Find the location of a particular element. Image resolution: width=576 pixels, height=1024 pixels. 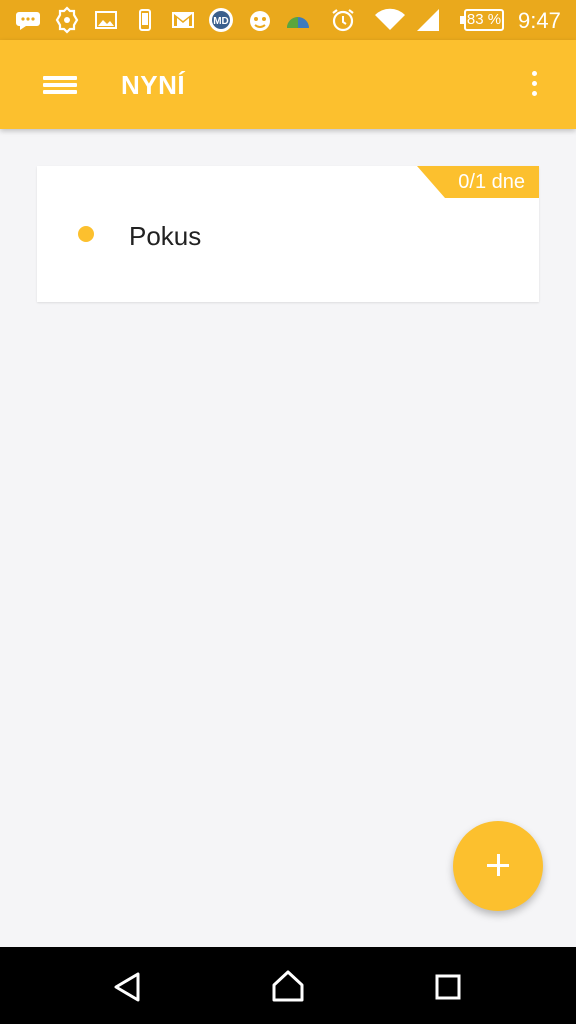

cellular-signal-icon is located at coordinates (427, 20).